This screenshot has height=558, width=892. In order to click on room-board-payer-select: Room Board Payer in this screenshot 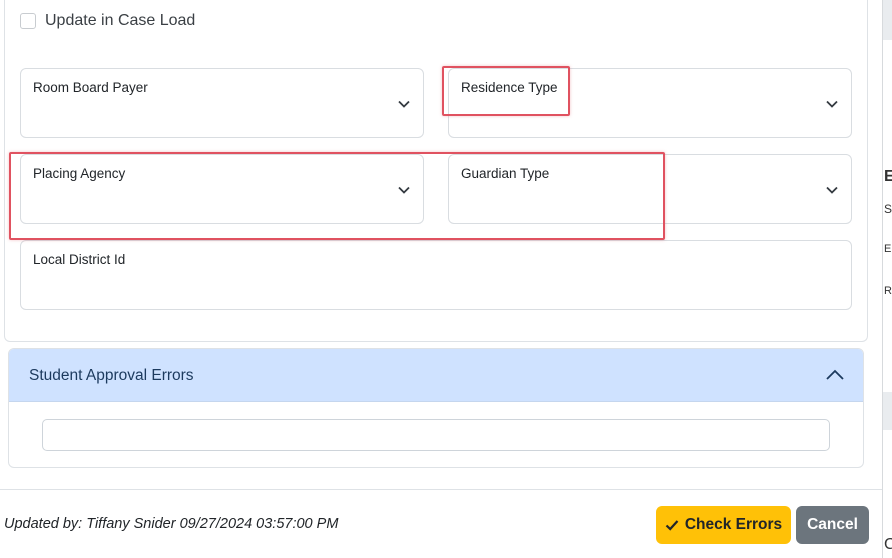, I will do `click(222, 103)`.